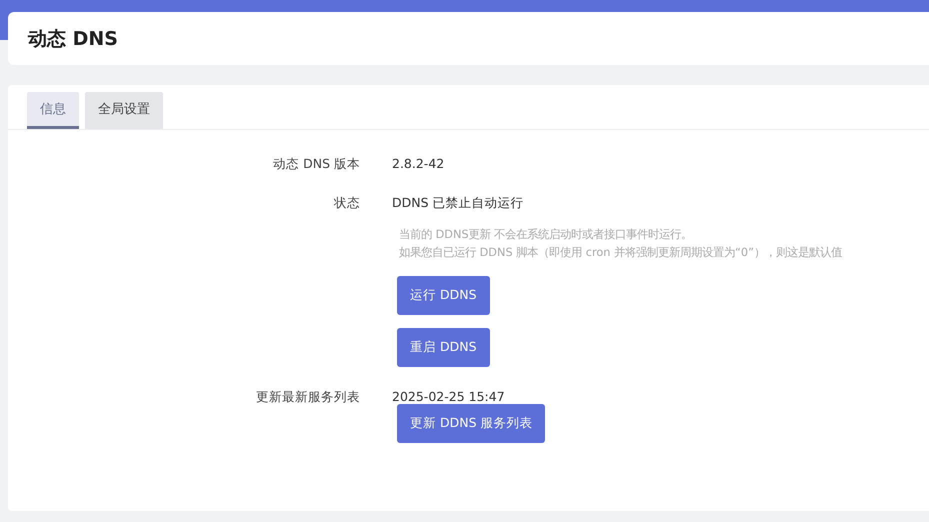 The width and height of the screenshot is (929, 522). What do you see at coordinates (418, 163) in the screenshot?
I see `field-value: 2.8.2-42` at bounding box center [418, 163].